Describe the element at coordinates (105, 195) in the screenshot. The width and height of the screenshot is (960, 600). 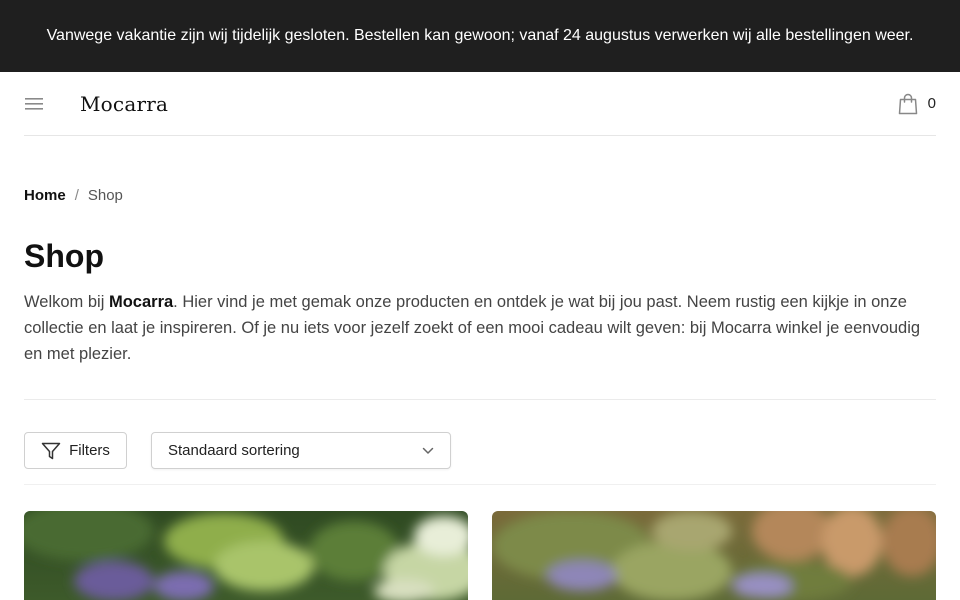
I see `breadcrumb-current: Shop` at that location.